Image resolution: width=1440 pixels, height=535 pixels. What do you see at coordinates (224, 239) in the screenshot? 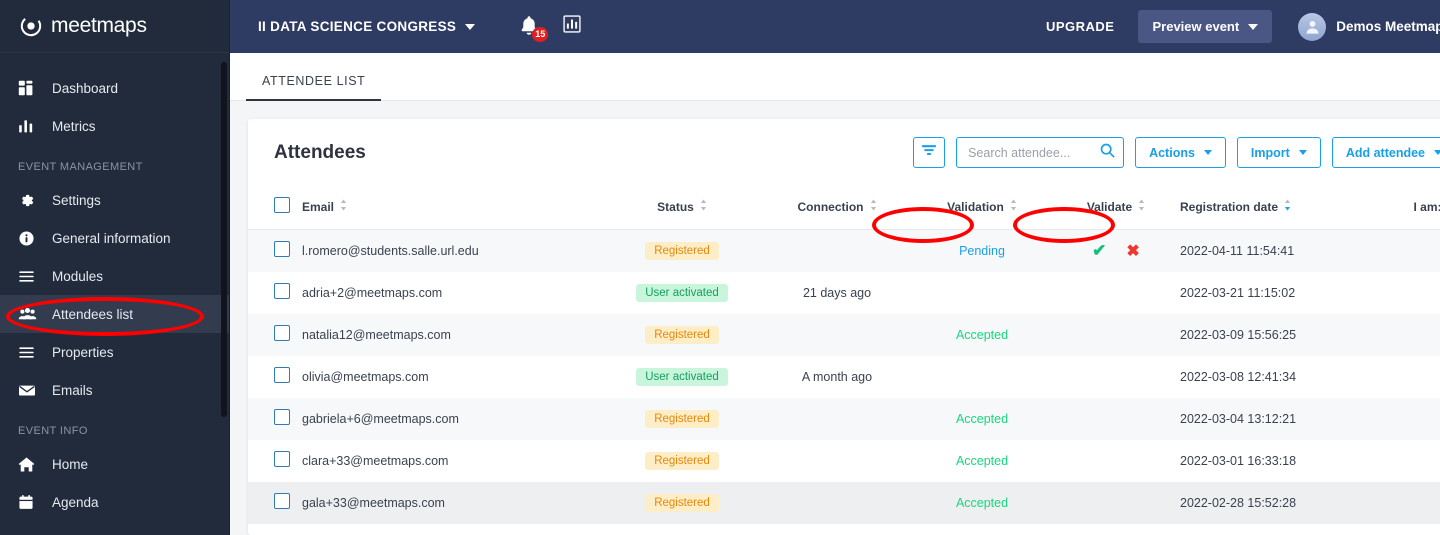
I see `sidebar-scrollbar` at bounding box center [224, 239].